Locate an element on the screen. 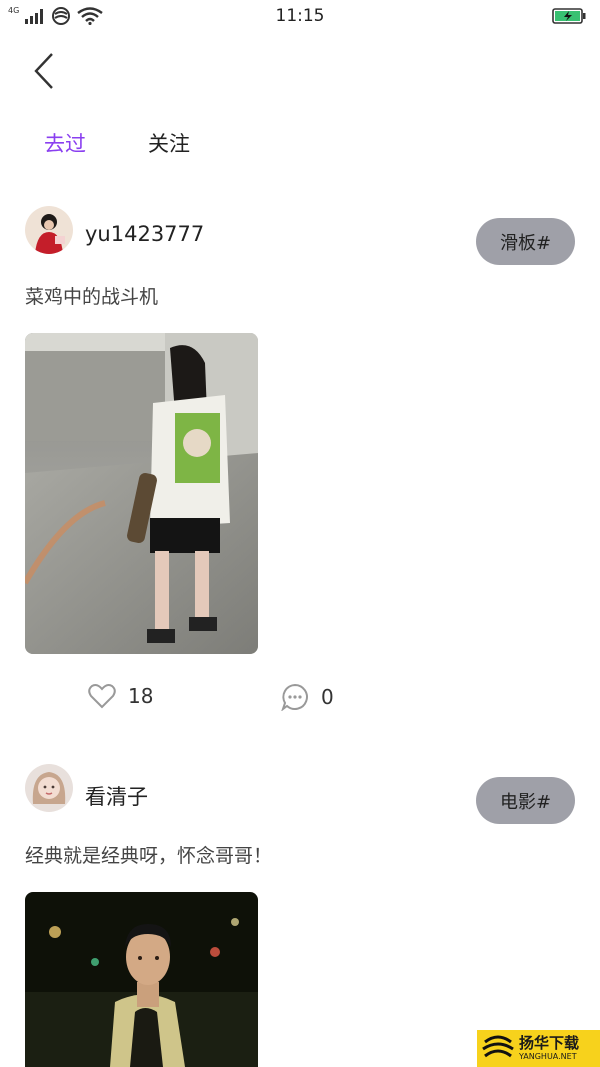 The height and width of the screenshot is (1067, 600). status-time: 11:15 is located at coordinates (300, 16).